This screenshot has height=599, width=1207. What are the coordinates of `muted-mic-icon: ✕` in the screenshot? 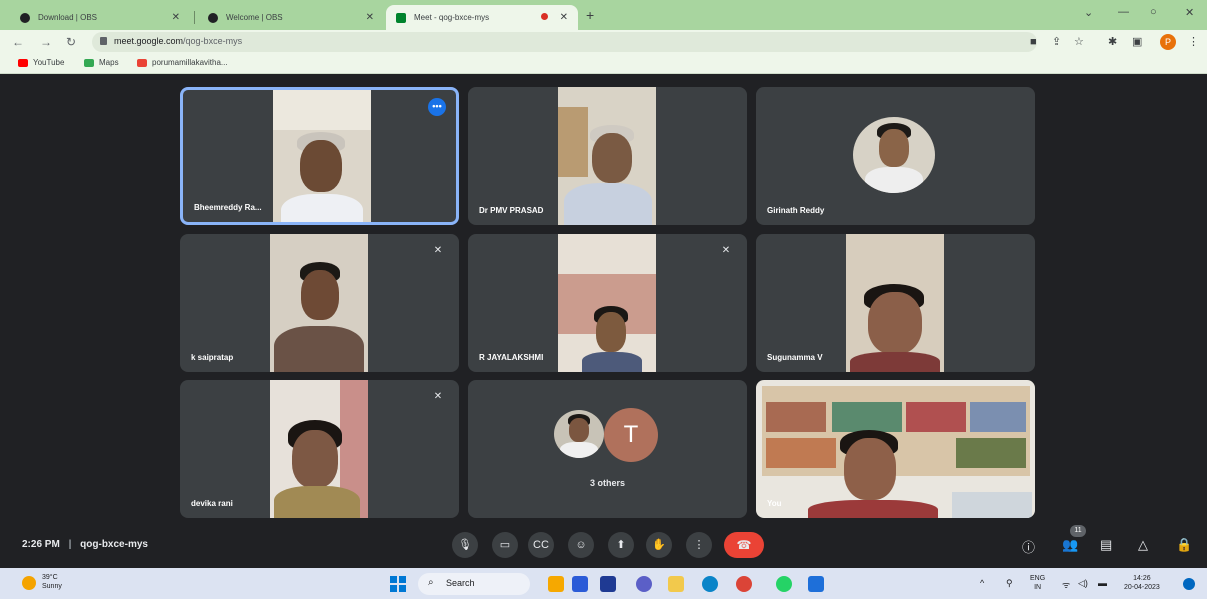 It's located at (438, 250).